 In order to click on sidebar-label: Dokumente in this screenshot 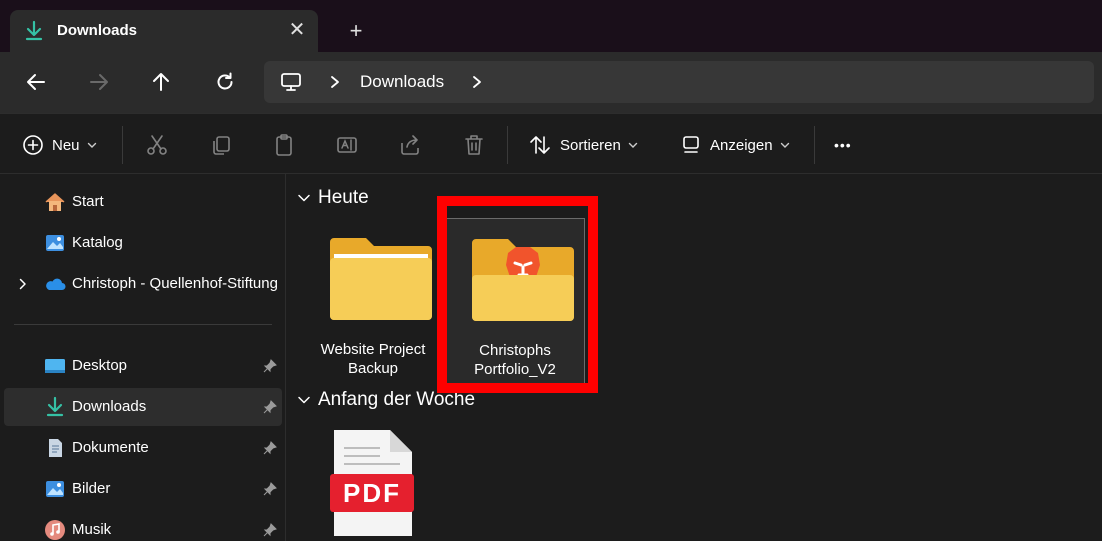, I will do `click(110, 447)`.